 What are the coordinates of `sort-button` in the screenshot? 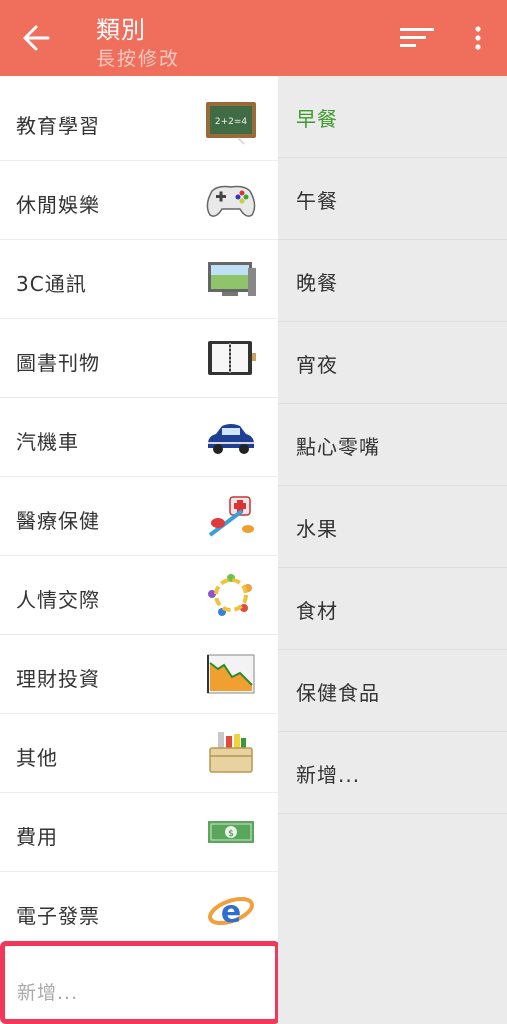 It's located at (417, 38).